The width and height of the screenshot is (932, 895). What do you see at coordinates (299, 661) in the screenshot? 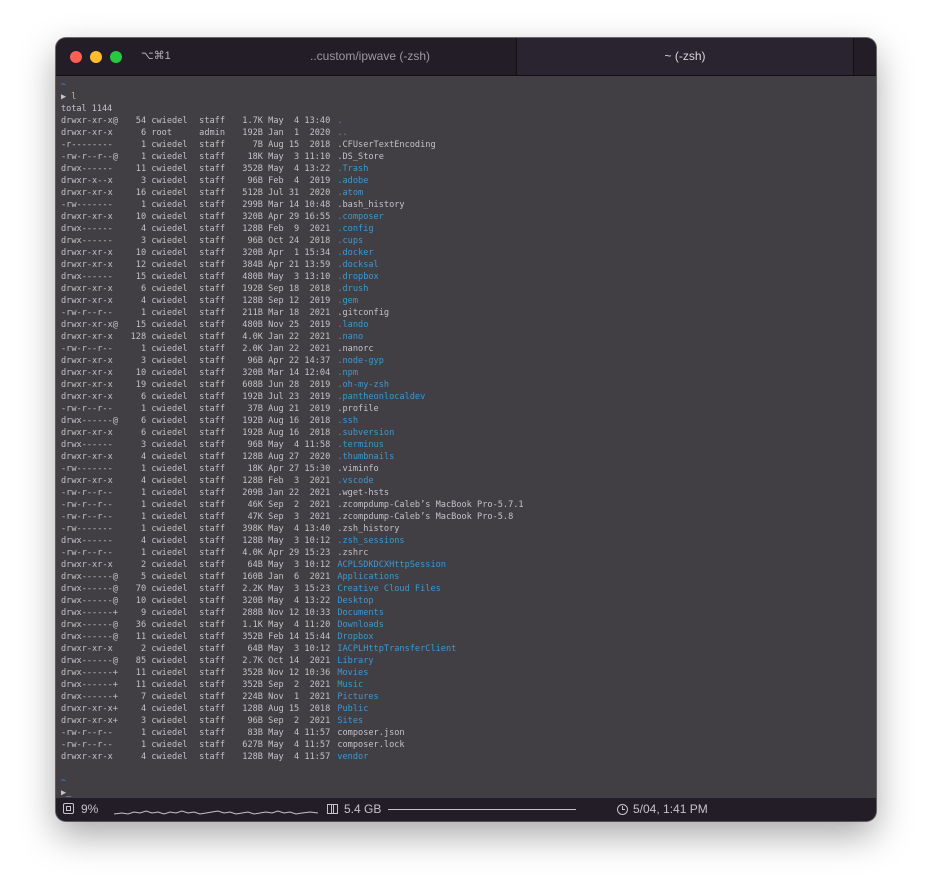
I see `modified-date: Oct 14 2021` at bounding box center [299, 661].